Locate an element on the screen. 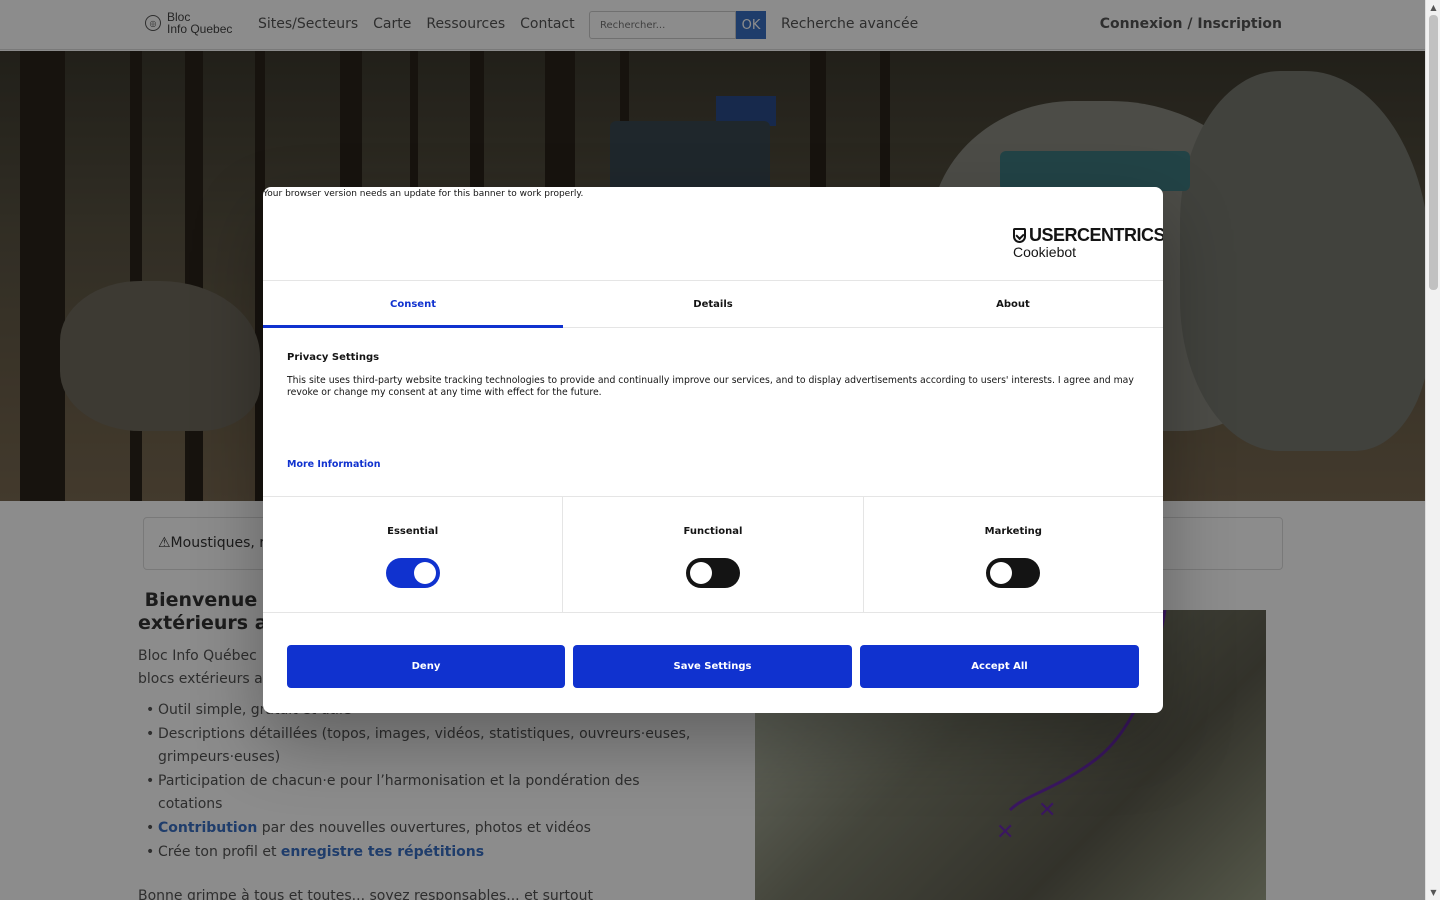 This screenshot has height=900, width=1440. tab-about: About is located at coordinates (1013, 304).